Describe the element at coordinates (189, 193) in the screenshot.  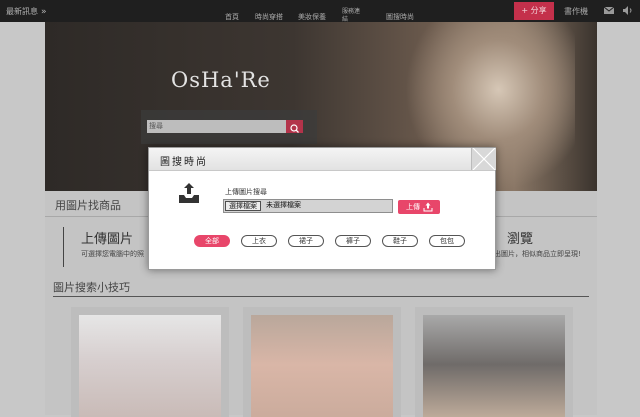
I see `upload-tray-icon` at that location.